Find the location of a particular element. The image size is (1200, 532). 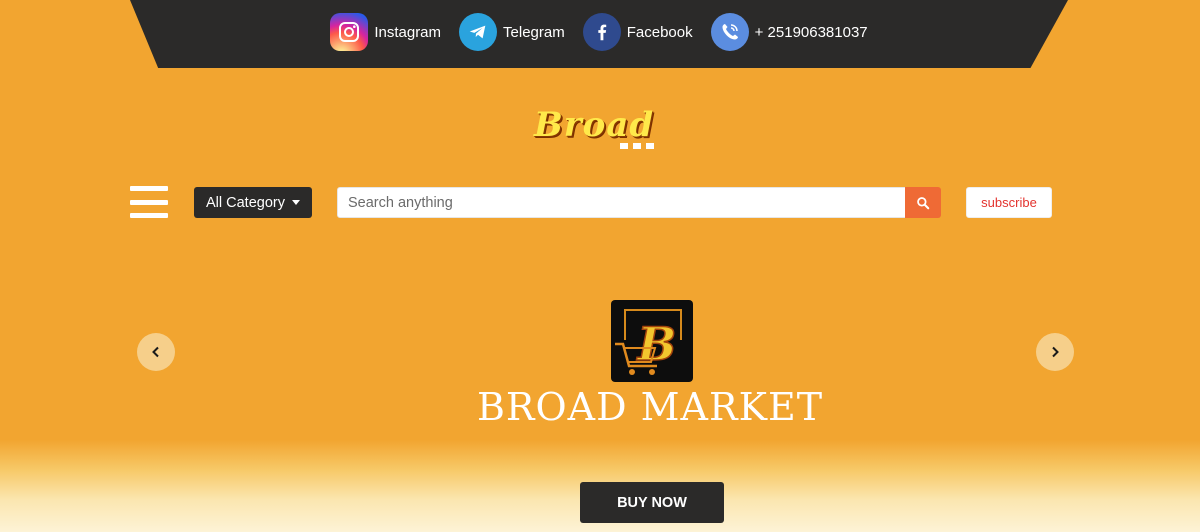

category-label: All Category is located at coordinates (245, 202).